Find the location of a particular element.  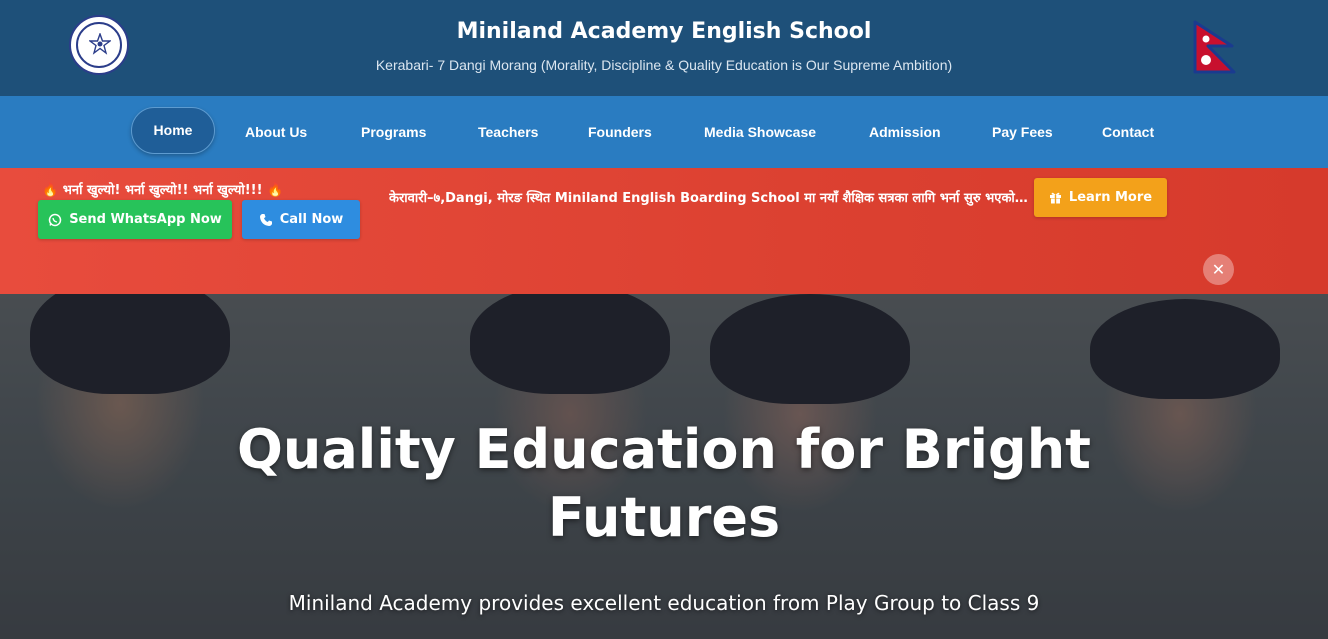

nav-item-home: Home is located at coordinates (173, 130).